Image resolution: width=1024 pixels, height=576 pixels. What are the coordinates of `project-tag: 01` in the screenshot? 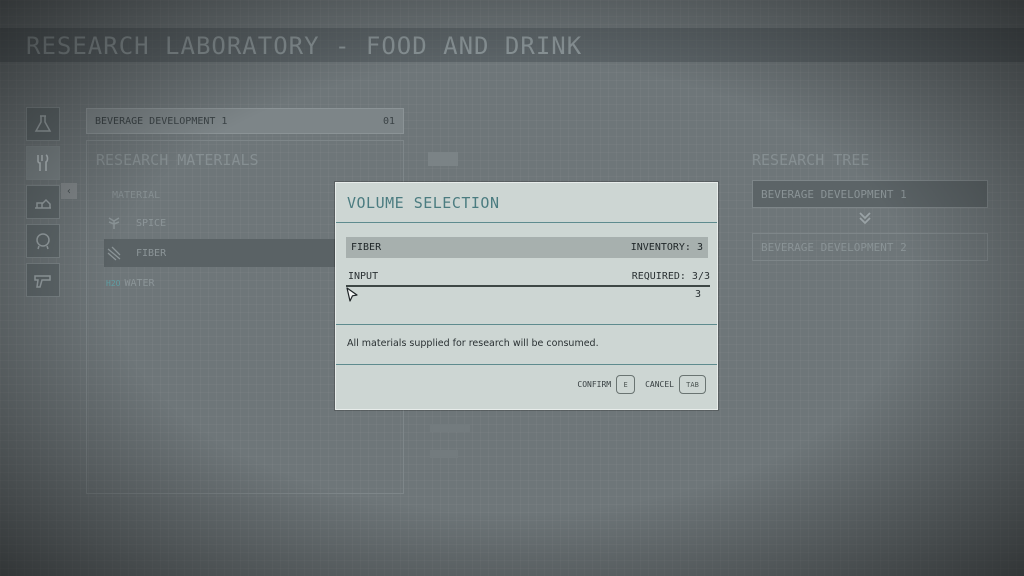 It's located at (388, 121).